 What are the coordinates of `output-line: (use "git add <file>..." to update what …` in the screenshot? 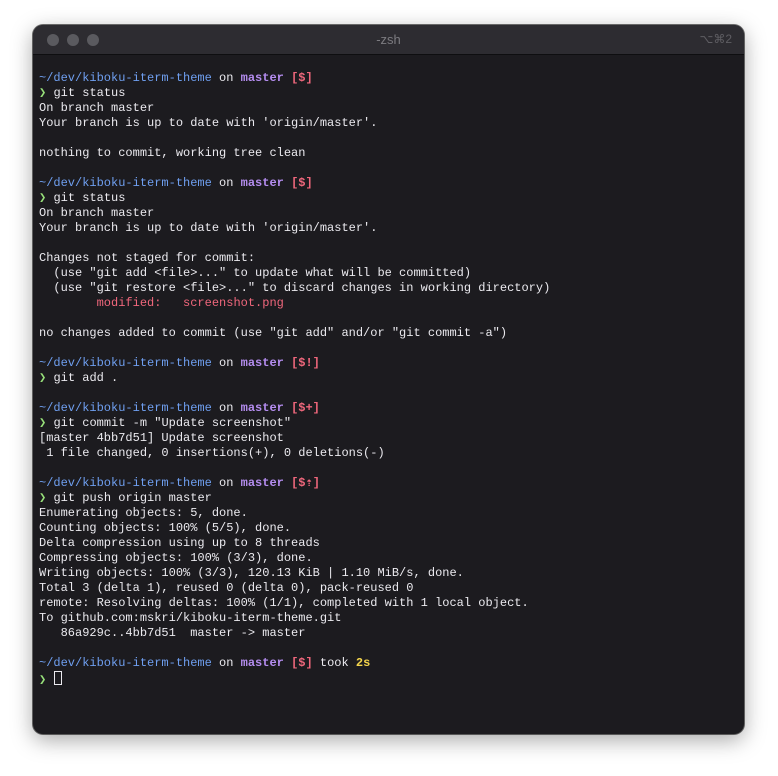 It's located at (255, 273).